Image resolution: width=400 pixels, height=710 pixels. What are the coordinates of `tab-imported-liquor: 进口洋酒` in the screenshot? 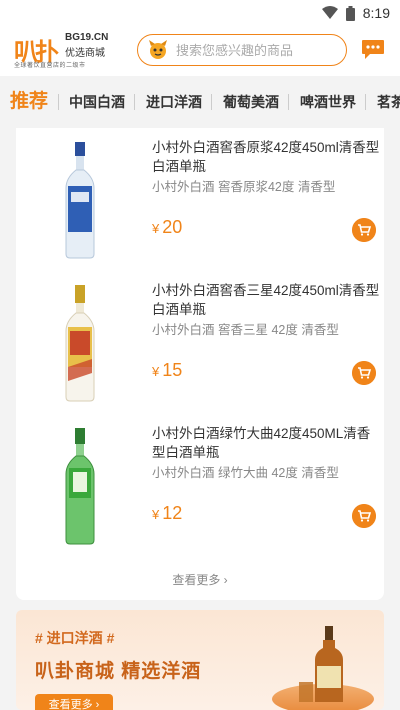 It's located at (174, 102).